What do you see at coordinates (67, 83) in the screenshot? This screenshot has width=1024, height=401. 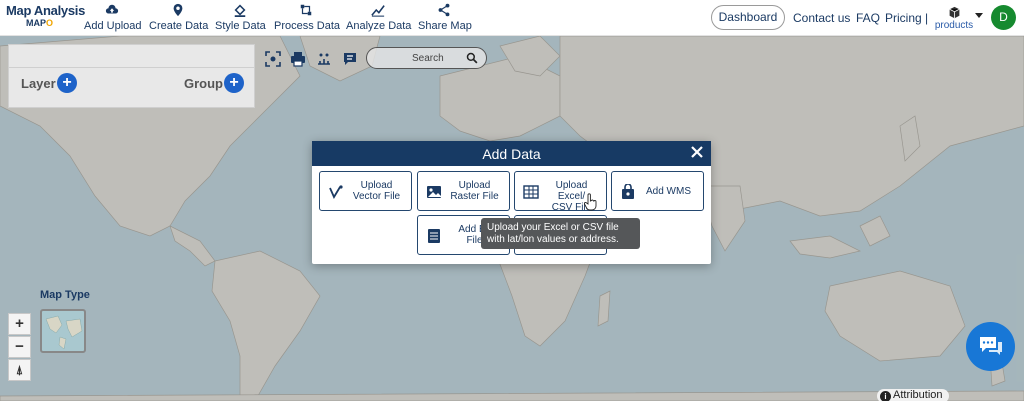 I see `add-layer-button: +` at bounding box center [67, 83].